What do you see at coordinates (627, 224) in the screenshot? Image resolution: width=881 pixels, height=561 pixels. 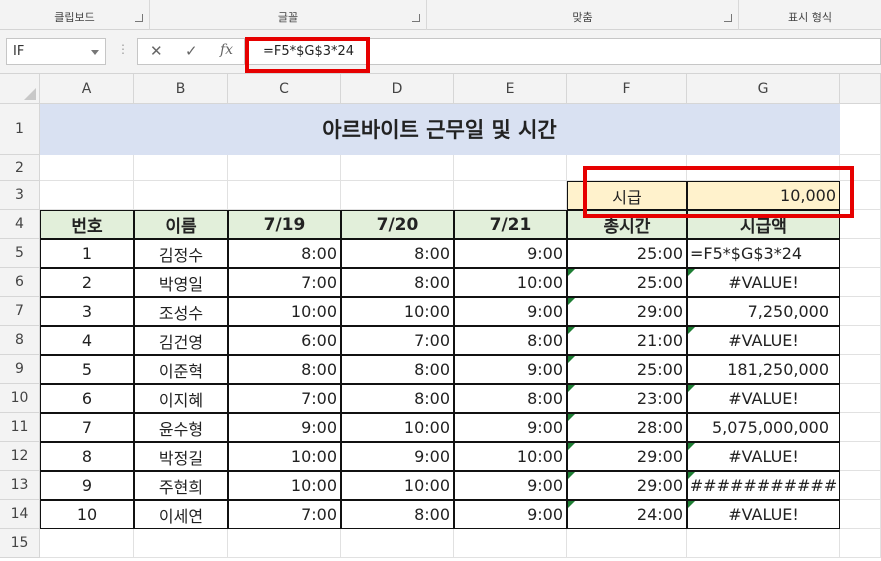 I see `table-header-f: 총시간` at bounding box center [627, 224].